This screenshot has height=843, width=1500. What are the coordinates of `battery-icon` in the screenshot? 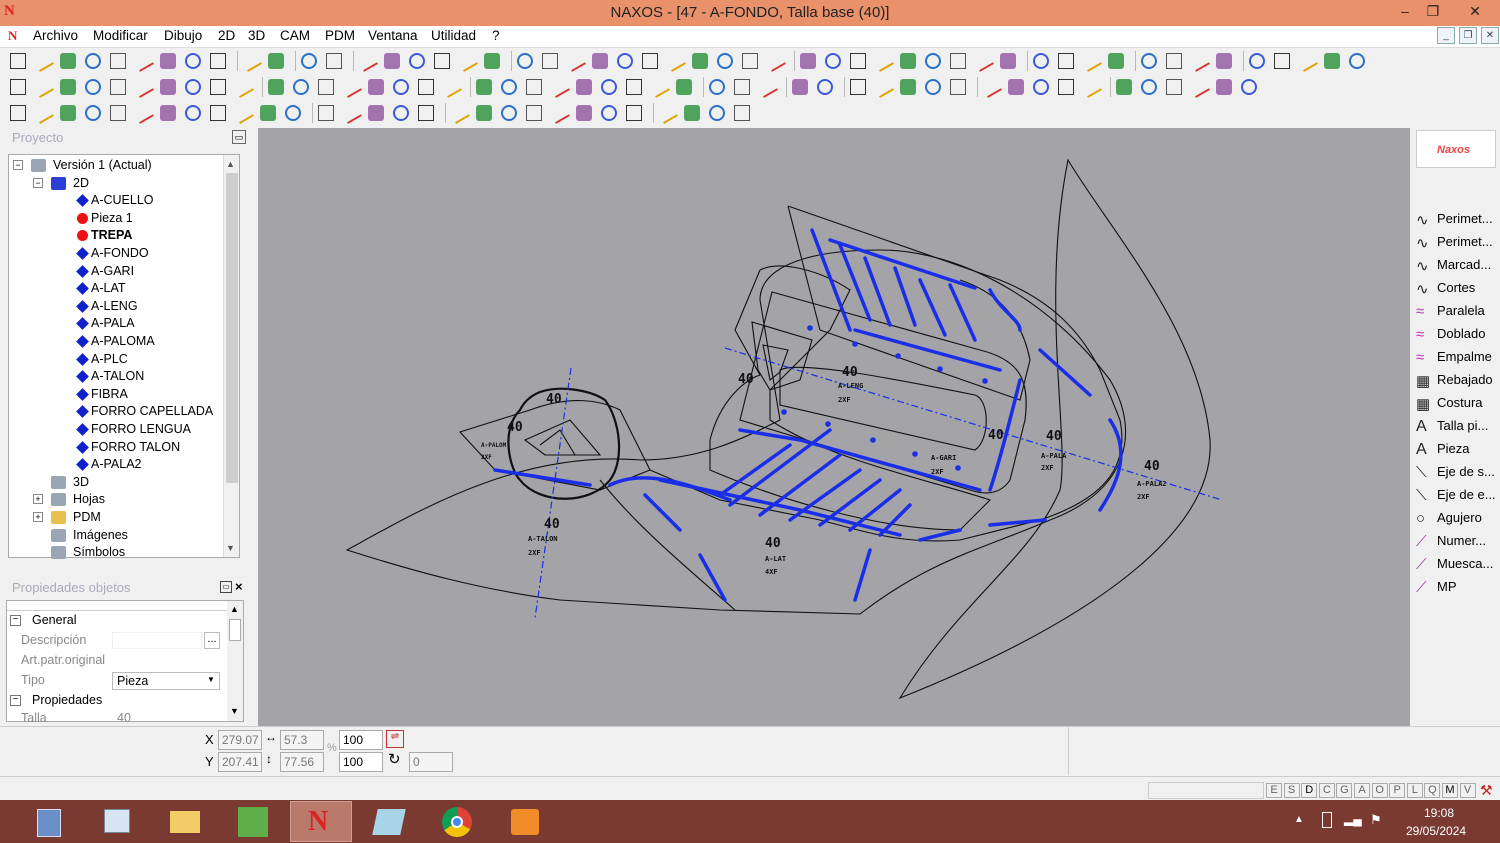 It's located at (1327, 820).